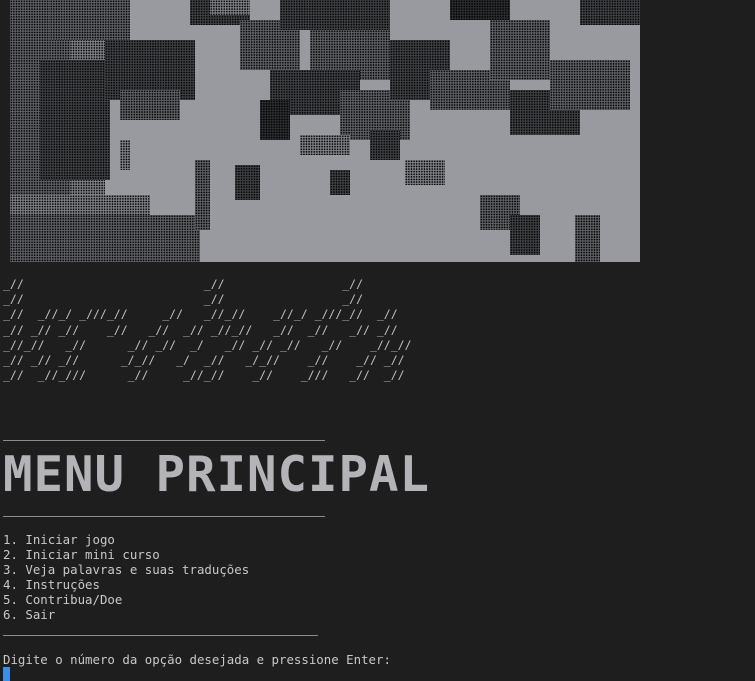 This screenshot has height=681, width=755. I want to click on menu-title-text: MENU PRINCIPAL, so click(217, 474).